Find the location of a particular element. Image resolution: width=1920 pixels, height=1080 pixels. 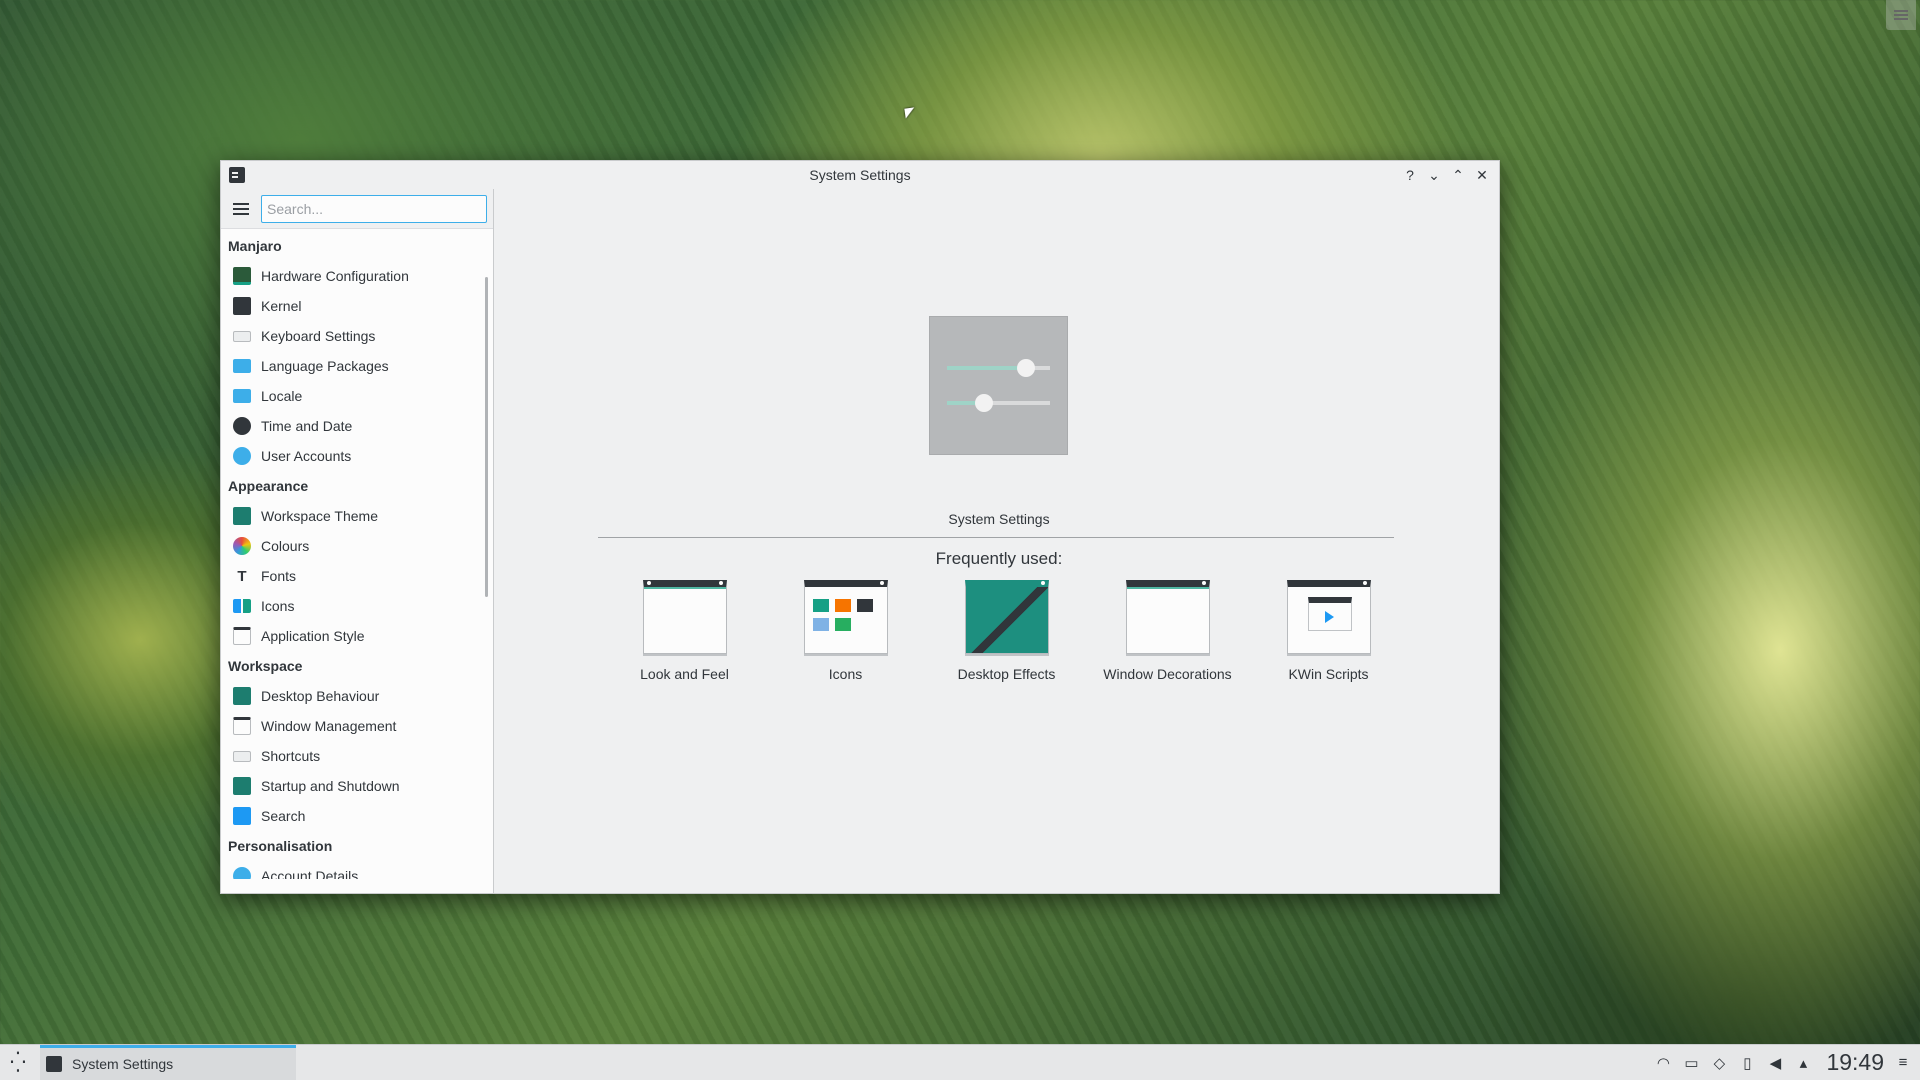

clock-icon is located at coordinates (242, 426).